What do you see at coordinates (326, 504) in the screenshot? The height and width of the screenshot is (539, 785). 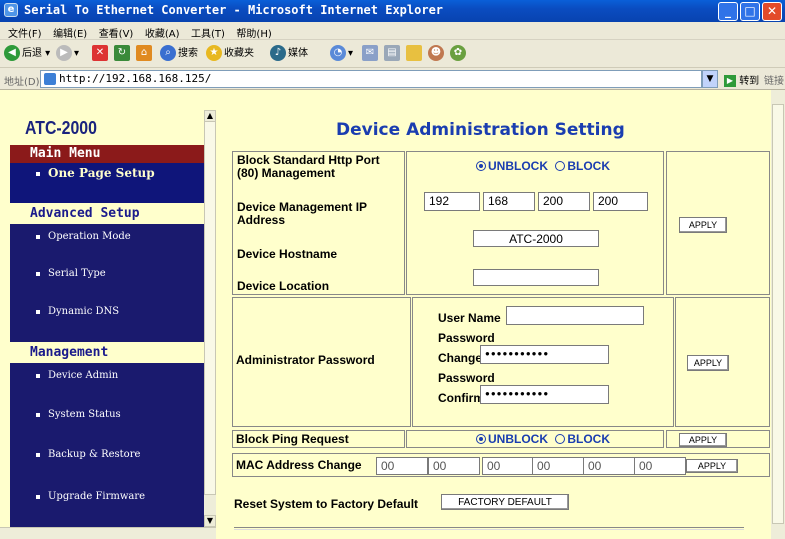 I see `reset-label: Reset System to Factory Default` at bounding box center [326, 504].